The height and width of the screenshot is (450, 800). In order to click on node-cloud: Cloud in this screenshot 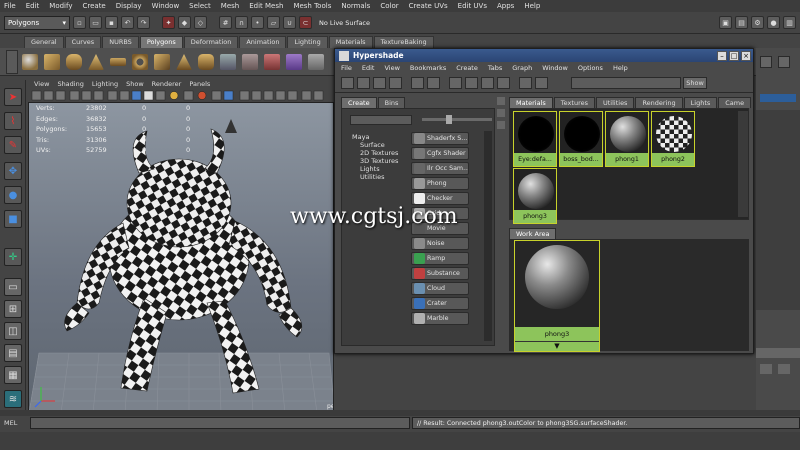, I will do `click(440, 288)`.